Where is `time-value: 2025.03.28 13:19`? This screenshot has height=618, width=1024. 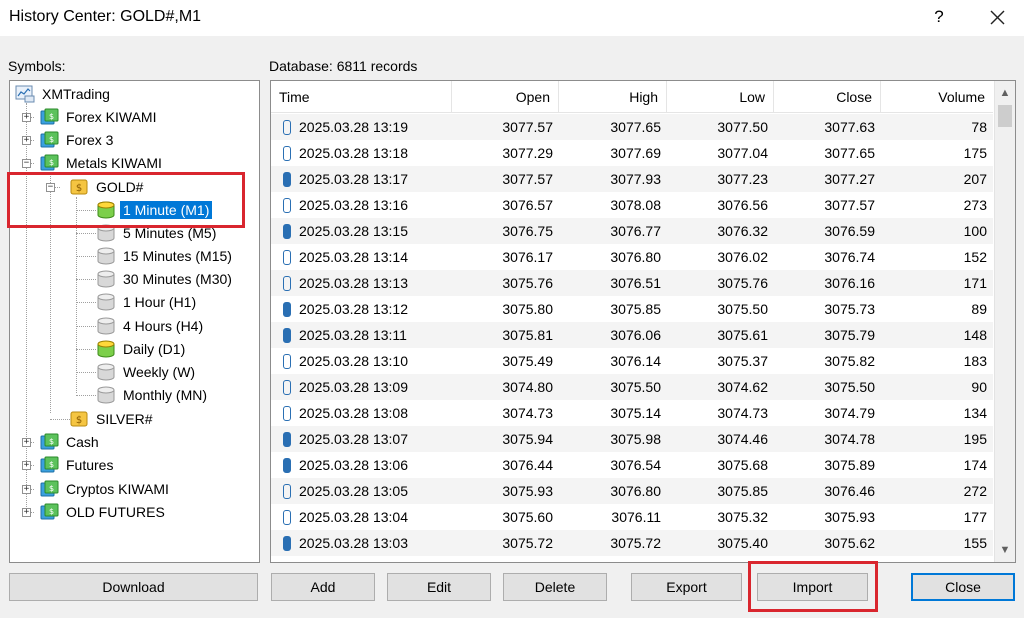 time-value: 2025.03.28 13:19 is located at coordinates (353, 127).